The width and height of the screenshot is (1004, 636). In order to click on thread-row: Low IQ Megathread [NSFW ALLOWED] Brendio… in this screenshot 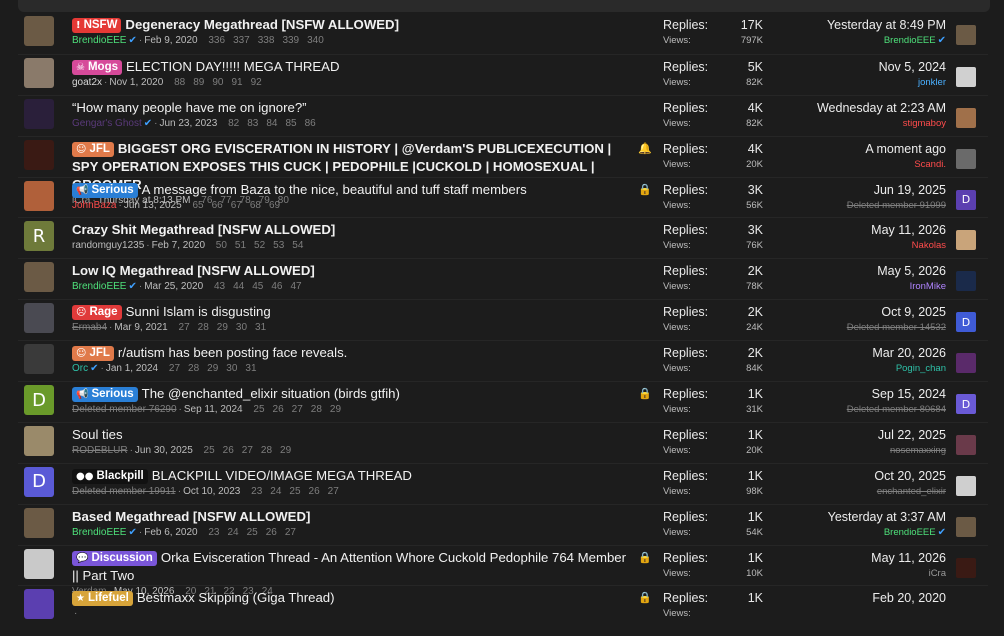, I will do `click(503, 278)`.